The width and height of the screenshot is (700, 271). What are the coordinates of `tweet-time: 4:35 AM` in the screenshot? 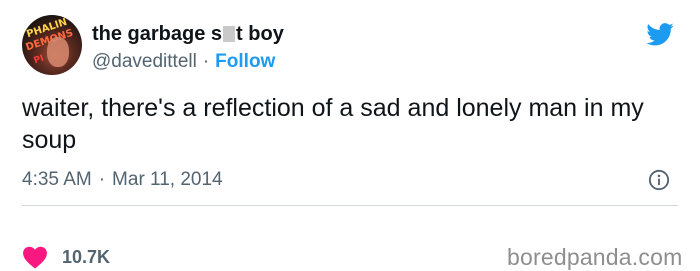 It's located at (57, 179).